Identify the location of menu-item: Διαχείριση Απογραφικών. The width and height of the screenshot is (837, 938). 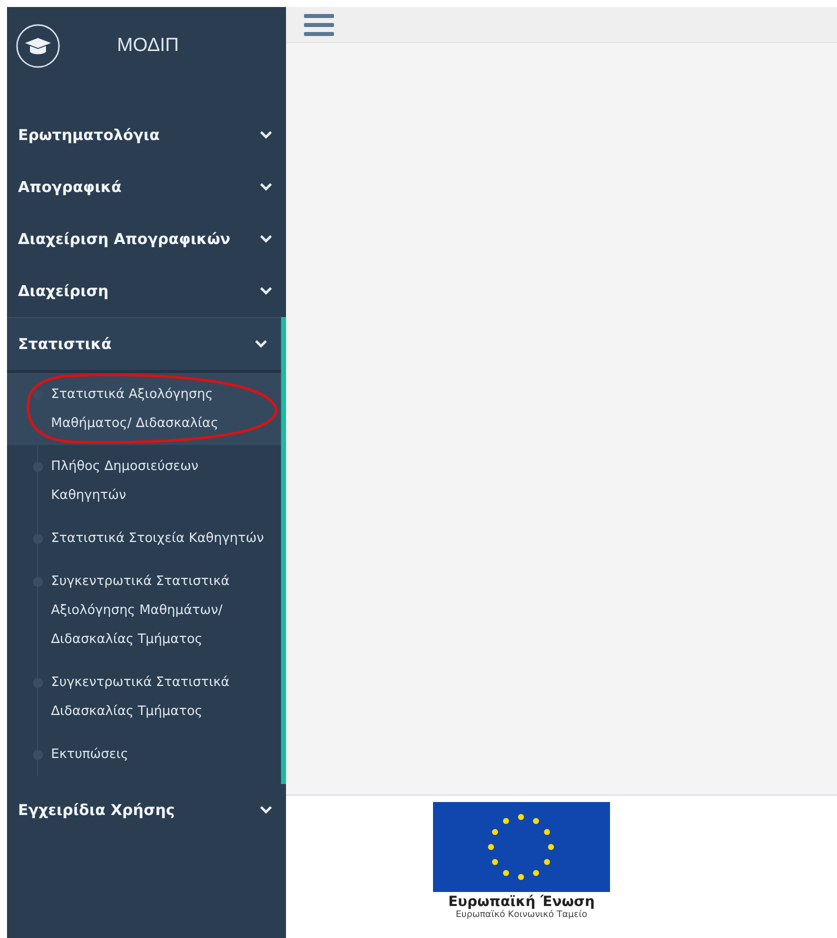
(146, 239).